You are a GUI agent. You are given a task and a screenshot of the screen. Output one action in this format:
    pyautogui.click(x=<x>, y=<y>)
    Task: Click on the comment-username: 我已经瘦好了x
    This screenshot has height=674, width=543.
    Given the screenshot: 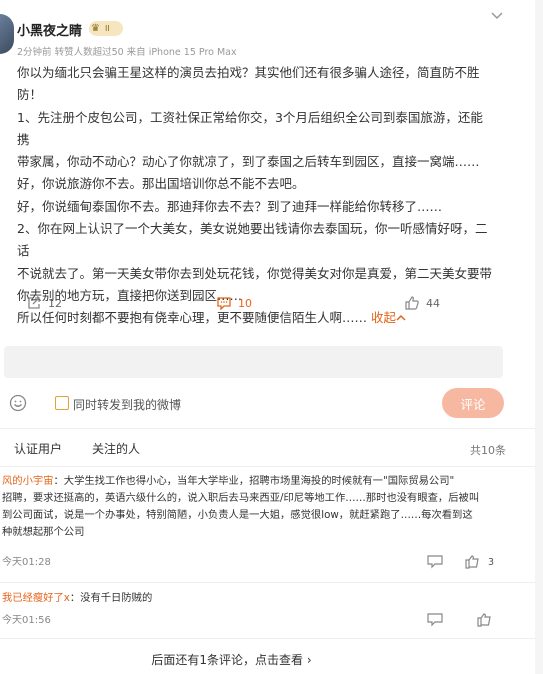 What is the action you would take?
    pyautogui.click(x=36, y=598)
    